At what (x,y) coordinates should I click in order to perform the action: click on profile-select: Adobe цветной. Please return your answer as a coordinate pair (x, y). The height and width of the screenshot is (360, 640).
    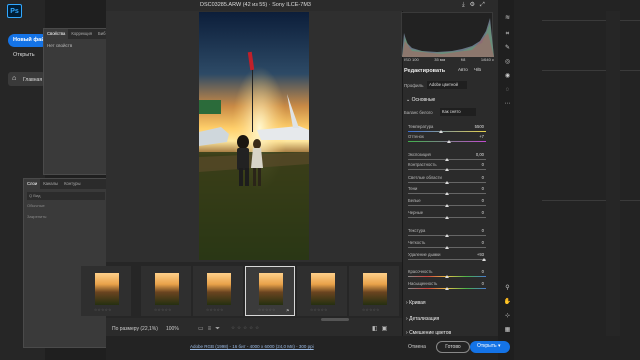
    Looking at the image, I should click on (447, 85).